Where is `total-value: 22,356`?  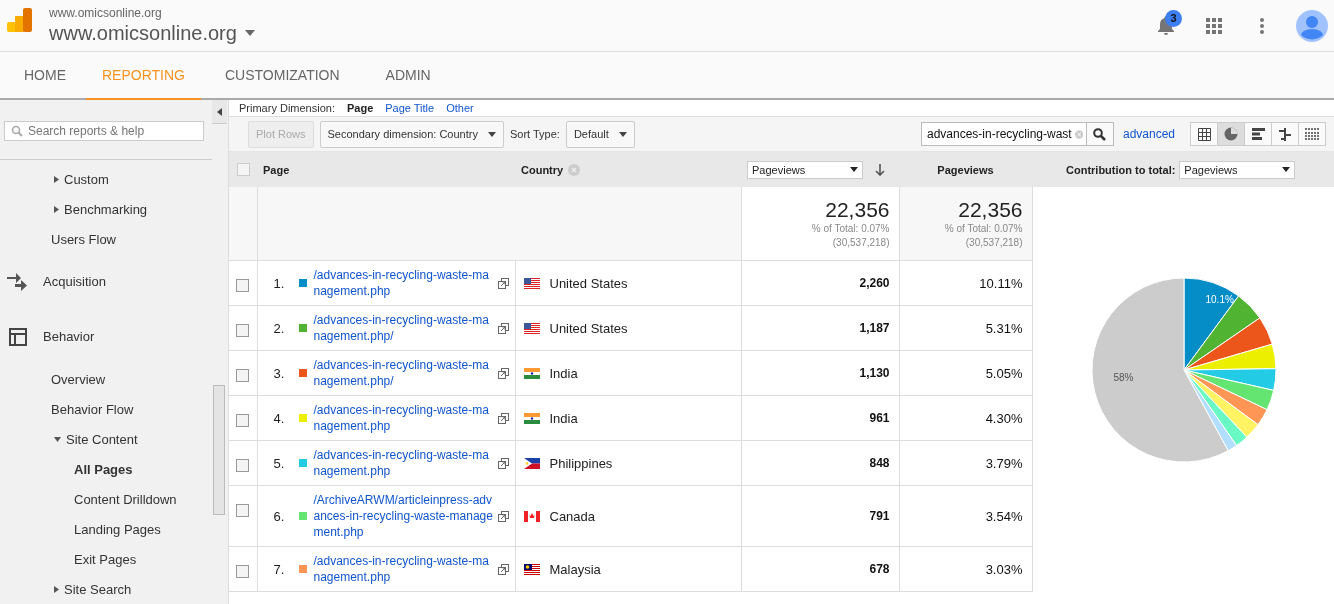
total-value: 22,356 is located at coordinates (990, 210).